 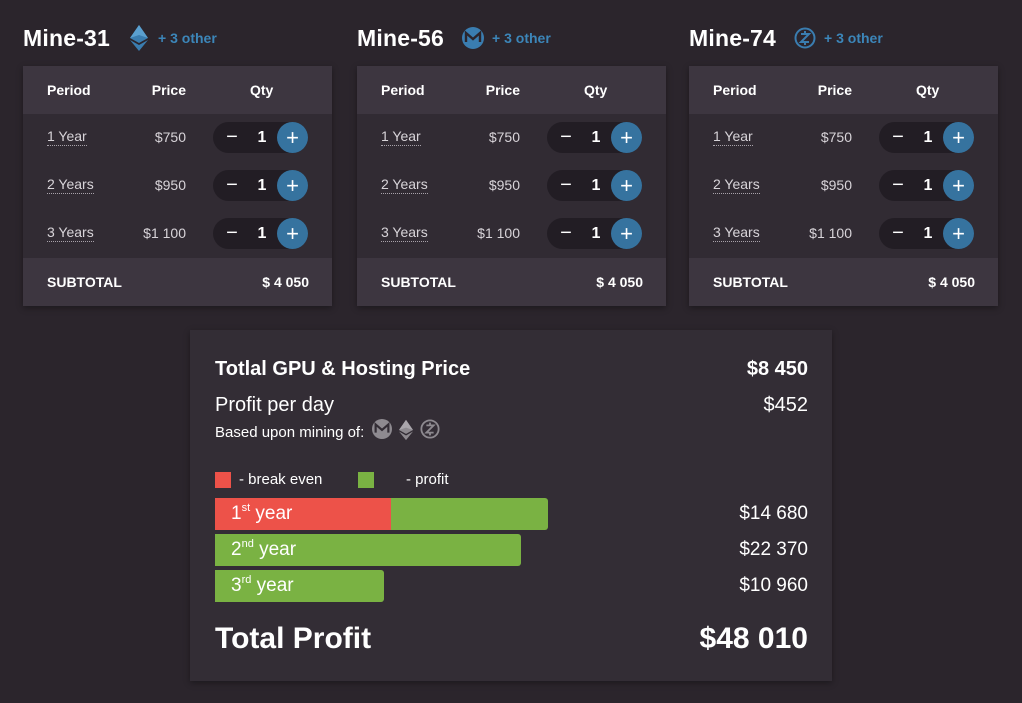 What do you see at coordinates (504, 137) in the screenshot?
I see `price-value: $750` at bounding box center [504, 137].